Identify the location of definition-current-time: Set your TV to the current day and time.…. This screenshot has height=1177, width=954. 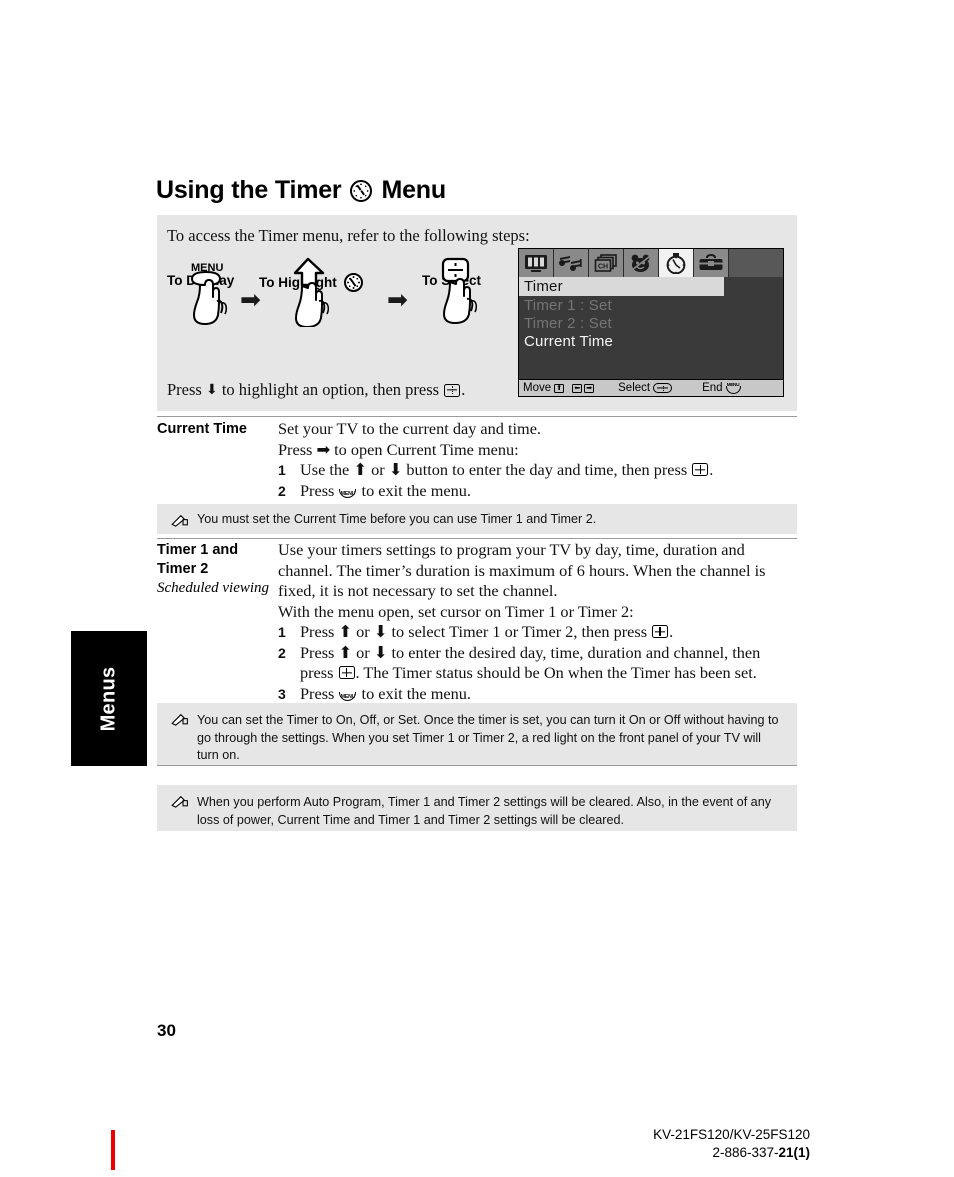
(538, 460).